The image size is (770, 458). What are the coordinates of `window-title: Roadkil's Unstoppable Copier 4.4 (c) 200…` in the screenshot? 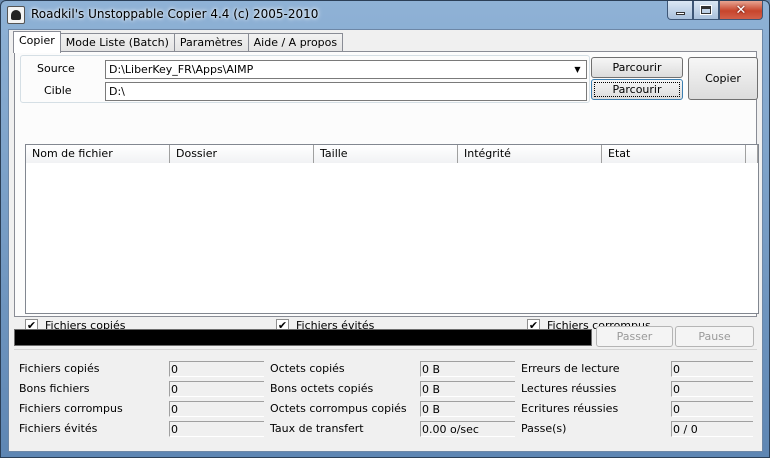 It's located at (175, 14).